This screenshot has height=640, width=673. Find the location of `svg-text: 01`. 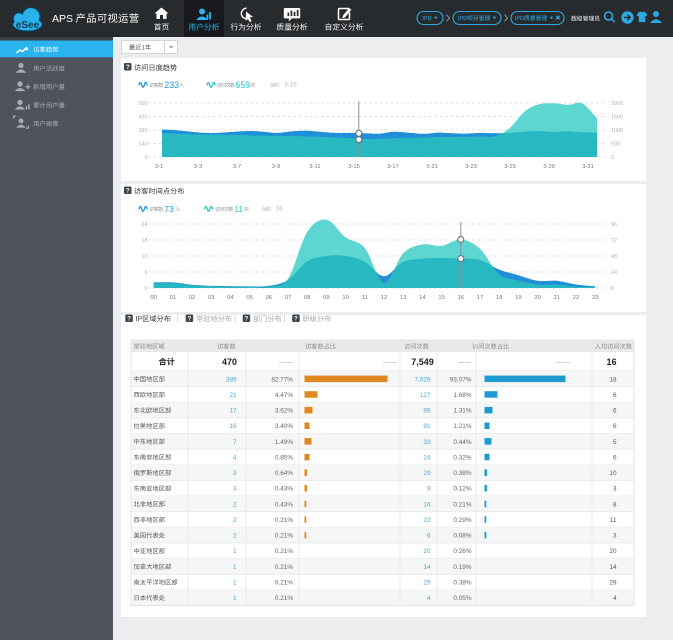

svg-text: 01 is located at coordinates (173, 298).